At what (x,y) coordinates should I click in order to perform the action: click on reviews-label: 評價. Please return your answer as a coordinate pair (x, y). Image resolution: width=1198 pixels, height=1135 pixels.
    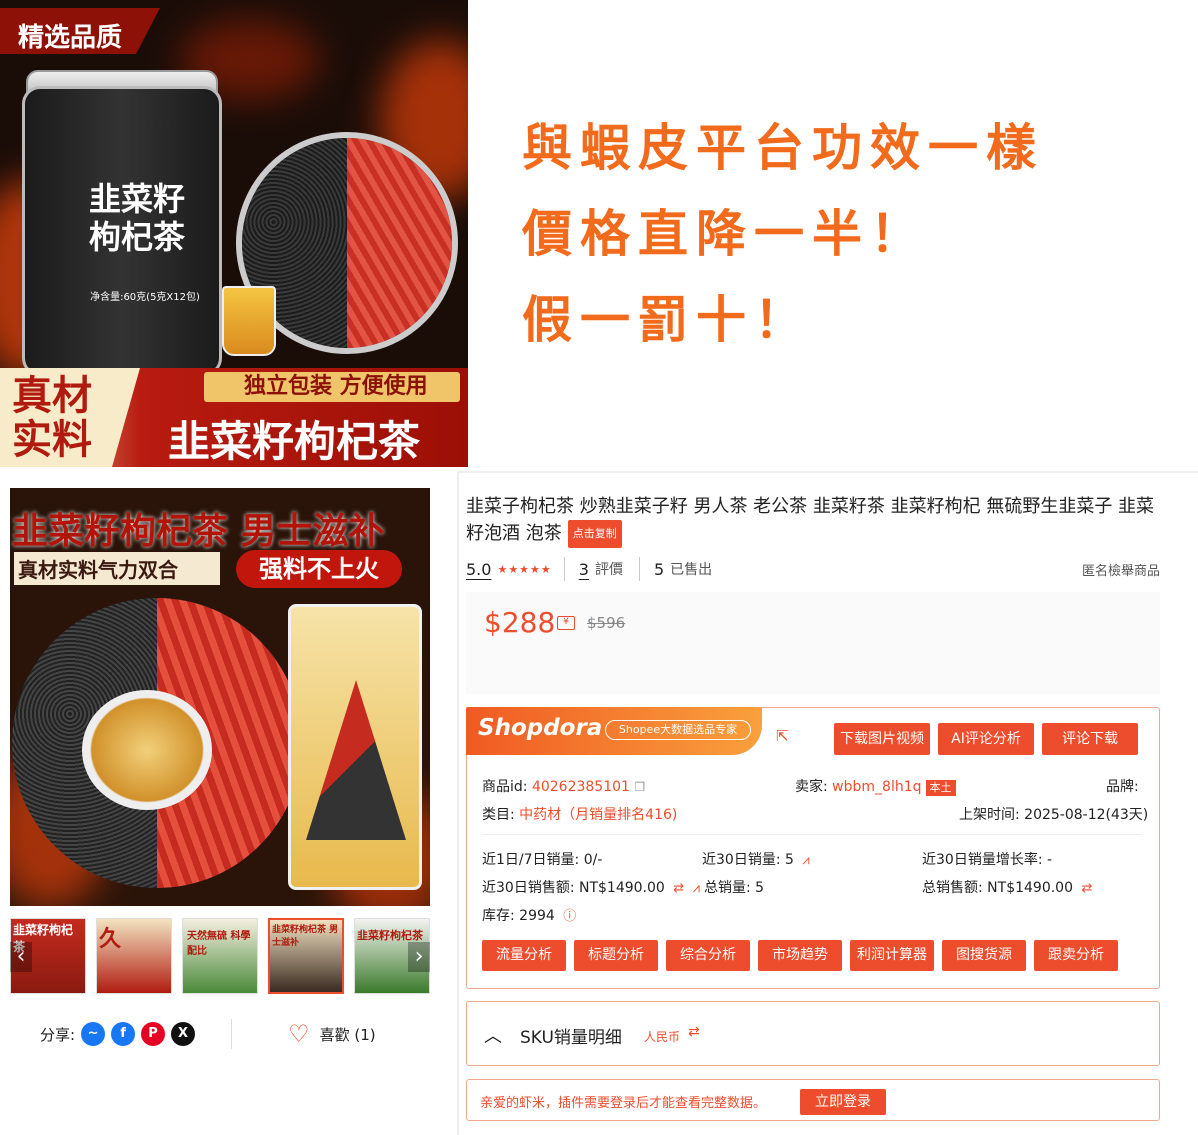
    Looking at the image, I should click on (608, 570).